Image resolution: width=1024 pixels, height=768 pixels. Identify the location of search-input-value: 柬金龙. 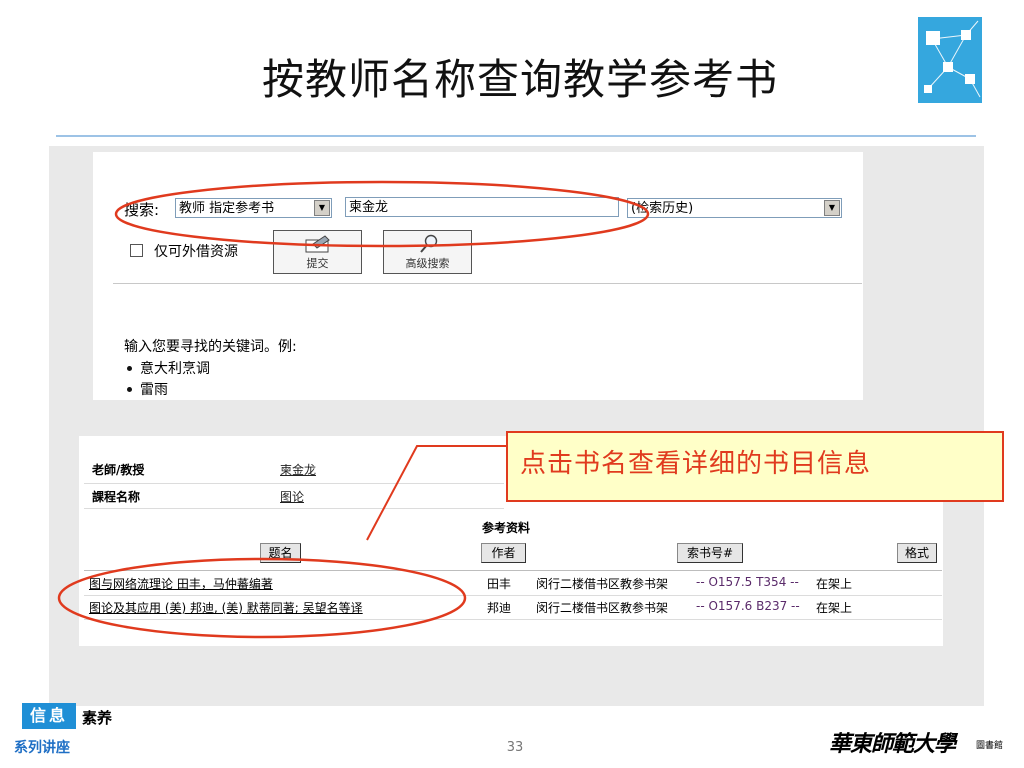
(369, 207).